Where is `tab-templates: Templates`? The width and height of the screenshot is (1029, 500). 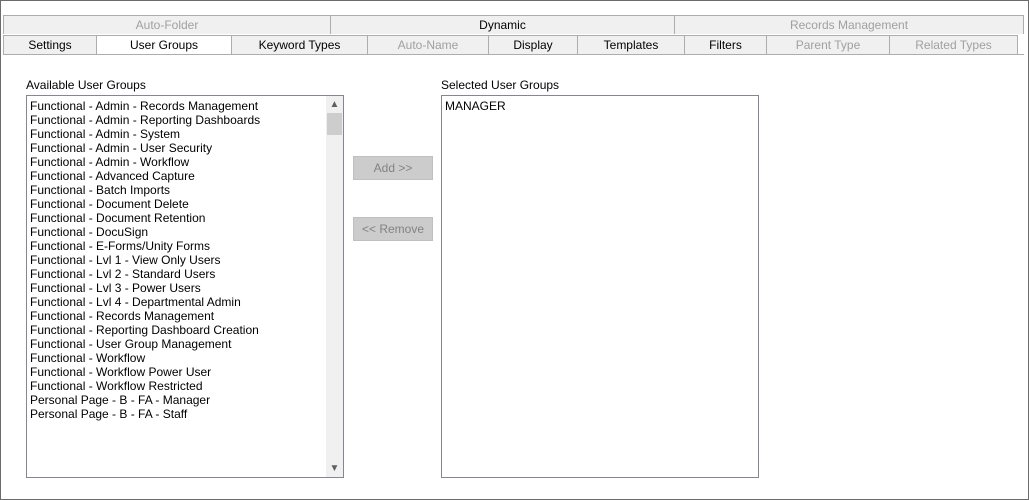
tab-templates: Templates is located at coordinates (631, 44).